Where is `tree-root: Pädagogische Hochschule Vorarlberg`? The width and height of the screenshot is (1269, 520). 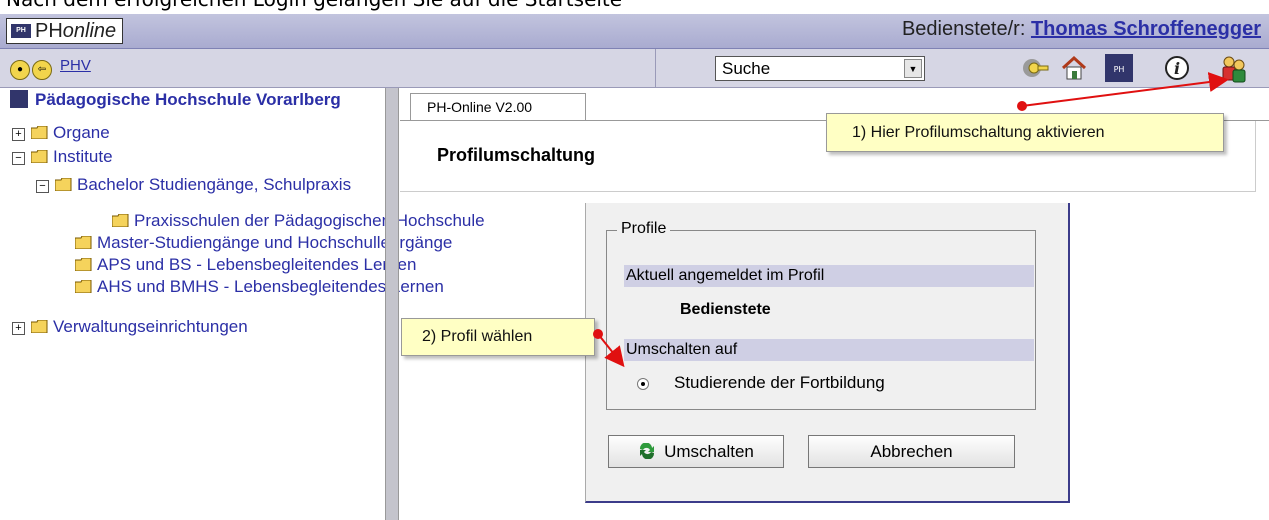
tree-root: Pädagogische Hochschule Vorarlberg is located at coordinates (197, 100).